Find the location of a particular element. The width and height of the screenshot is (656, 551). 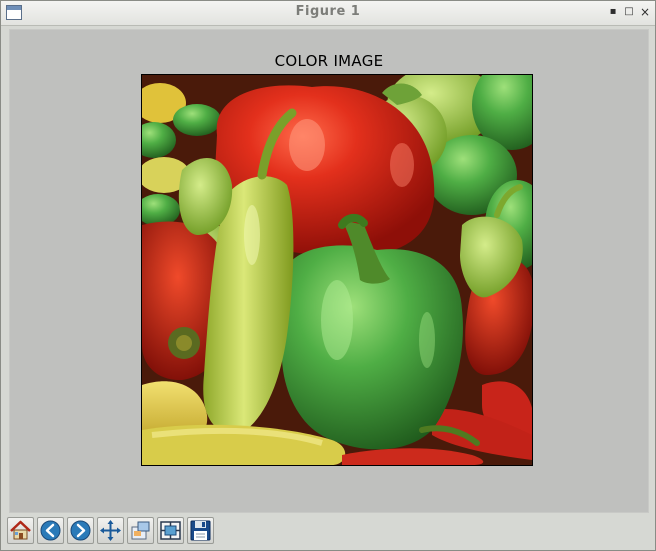

subplots-icon is located at coordinates (170, 530).